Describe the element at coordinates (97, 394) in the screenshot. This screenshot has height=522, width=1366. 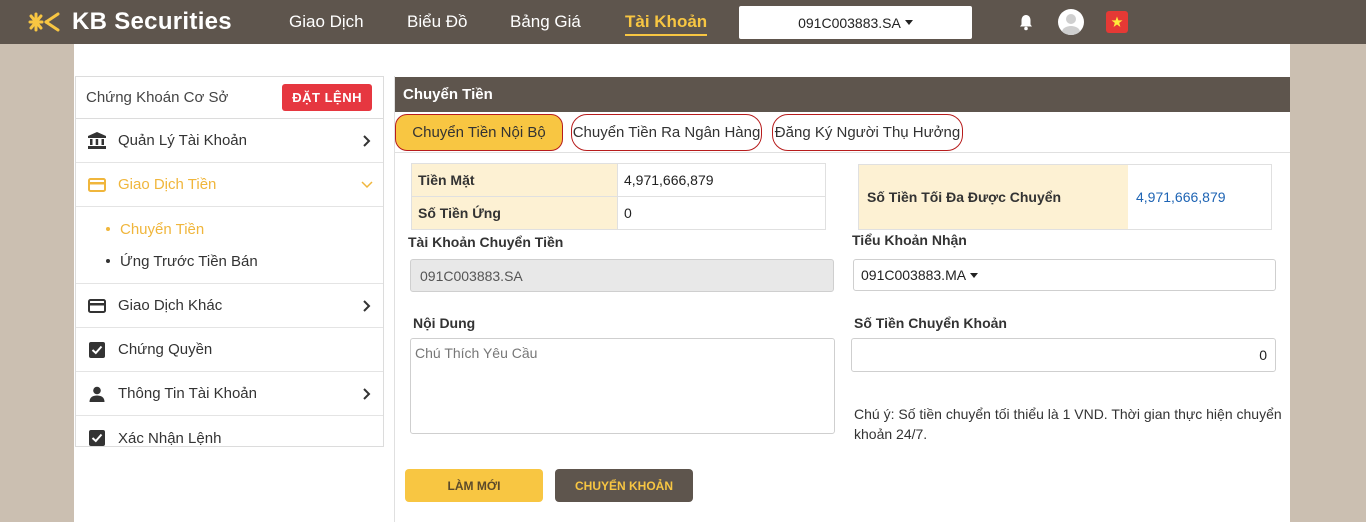
I see `person-icon` at that location.